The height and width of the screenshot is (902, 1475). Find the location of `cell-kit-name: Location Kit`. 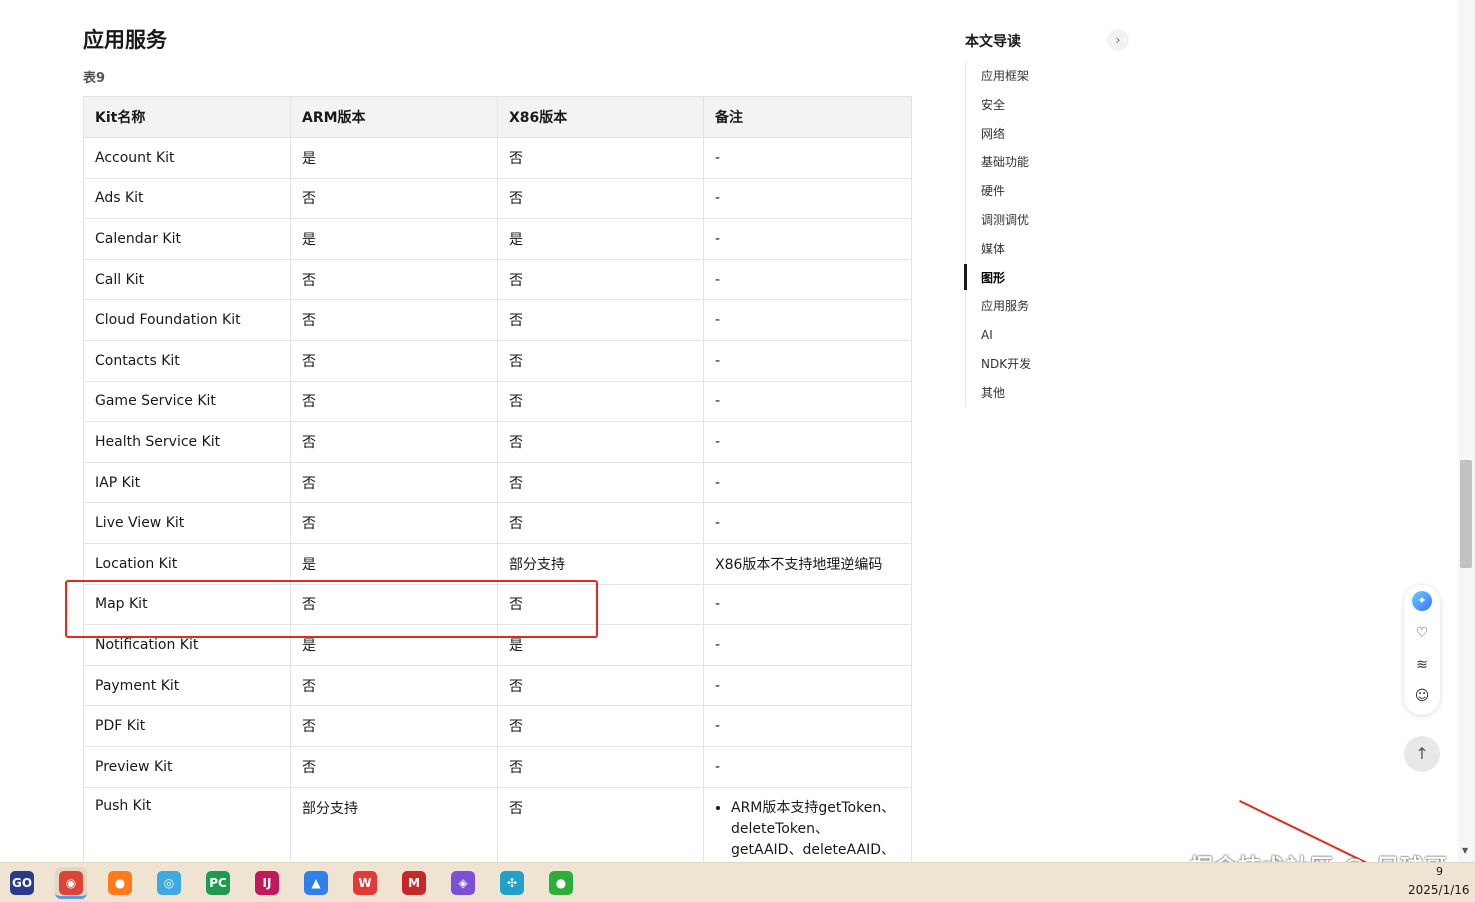

cell-kit-name: Location Kit is located at coordinates (187, 563).